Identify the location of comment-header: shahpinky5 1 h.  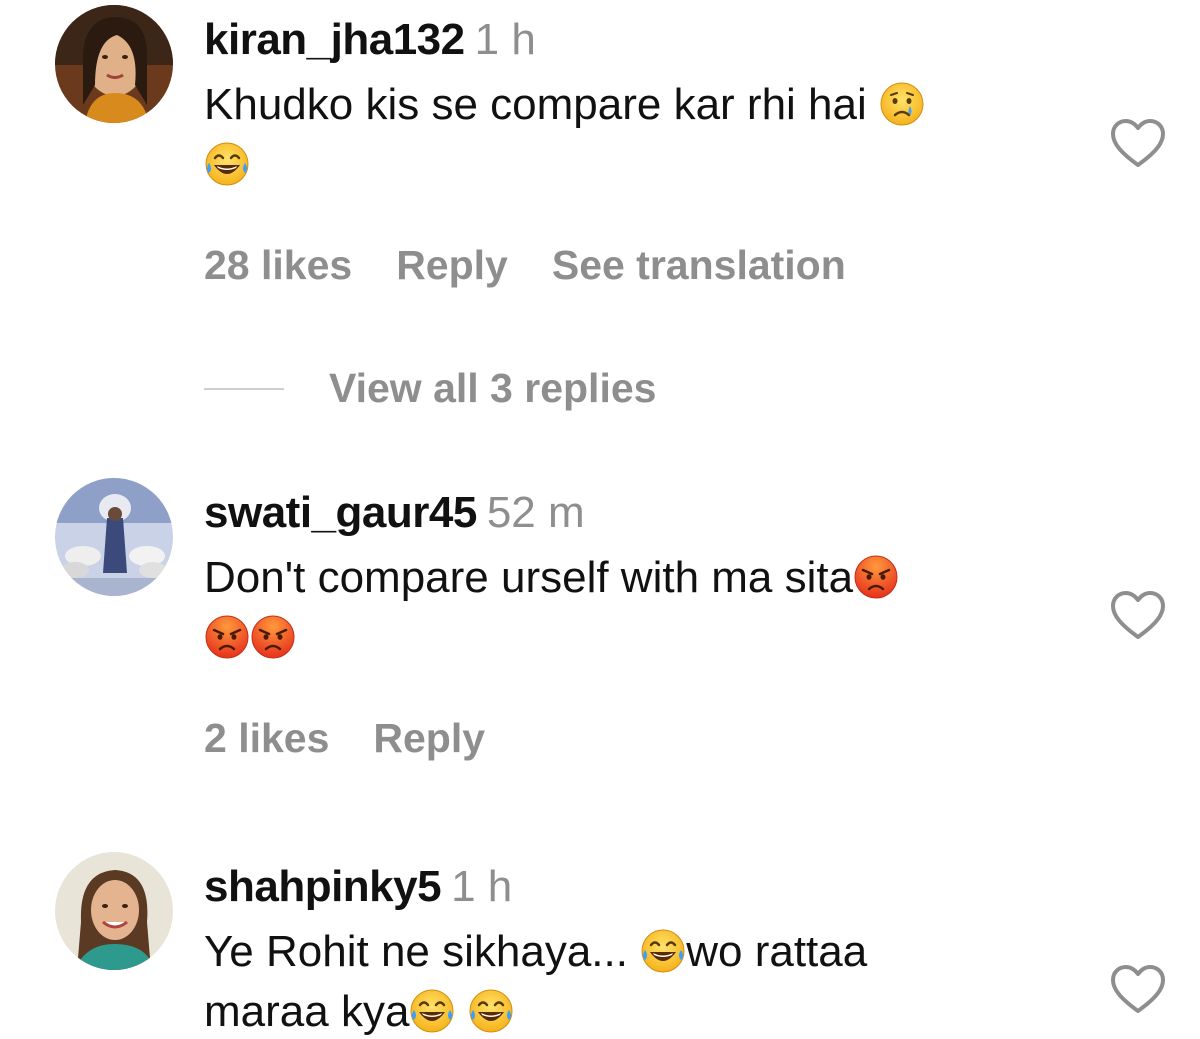
(358, 887).